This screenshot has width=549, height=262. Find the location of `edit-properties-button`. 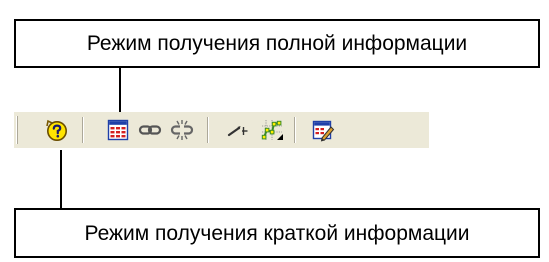

edit-properties-button is located at coordinates (323, 130).